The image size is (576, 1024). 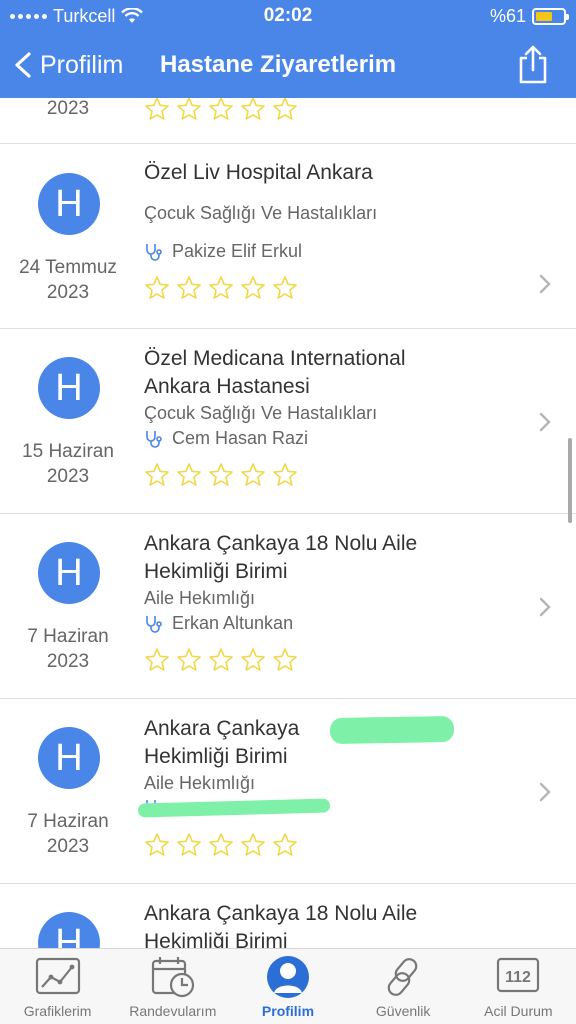 I want to click on doctor-name: Erkan Altunkan, so click(x=233, y=623).